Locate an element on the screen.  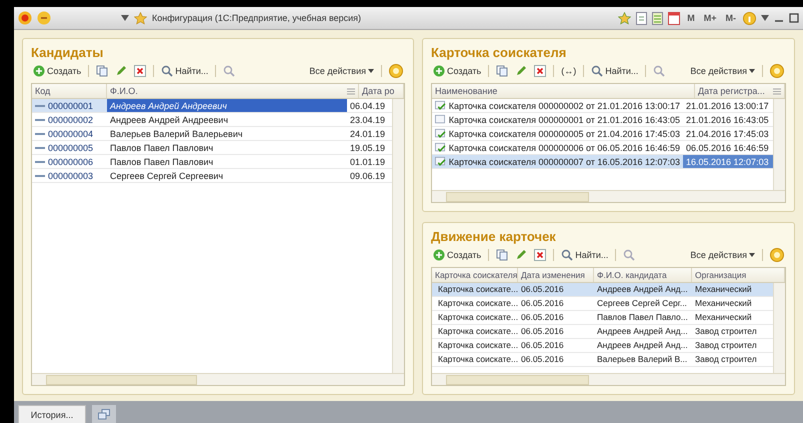
memory-button: M- is located at coordinates (731, 18).